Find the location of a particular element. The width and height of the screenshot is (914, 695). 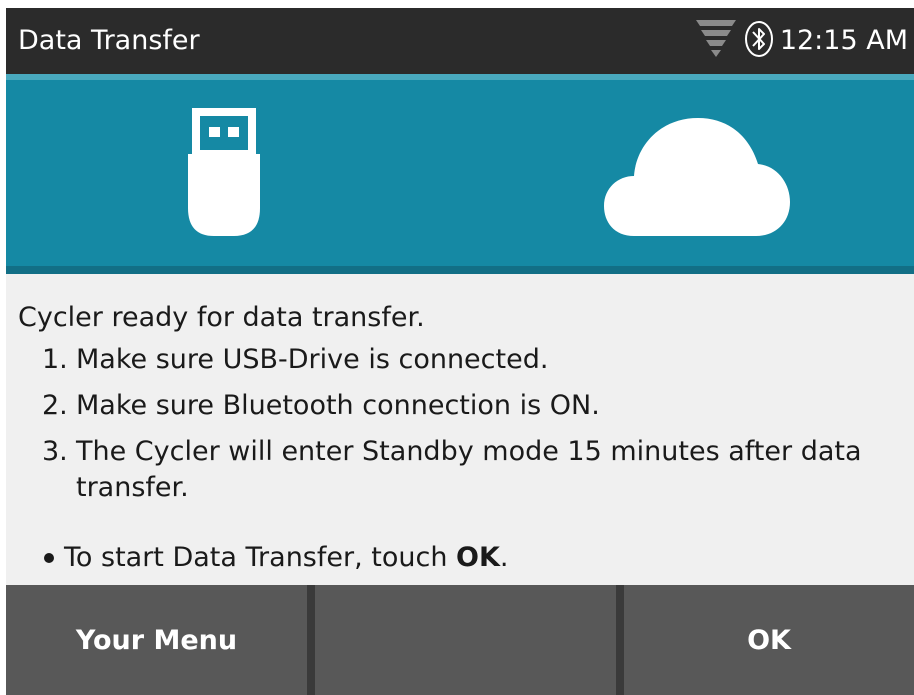

ok-button: OK is located at coordinates (769, 640).